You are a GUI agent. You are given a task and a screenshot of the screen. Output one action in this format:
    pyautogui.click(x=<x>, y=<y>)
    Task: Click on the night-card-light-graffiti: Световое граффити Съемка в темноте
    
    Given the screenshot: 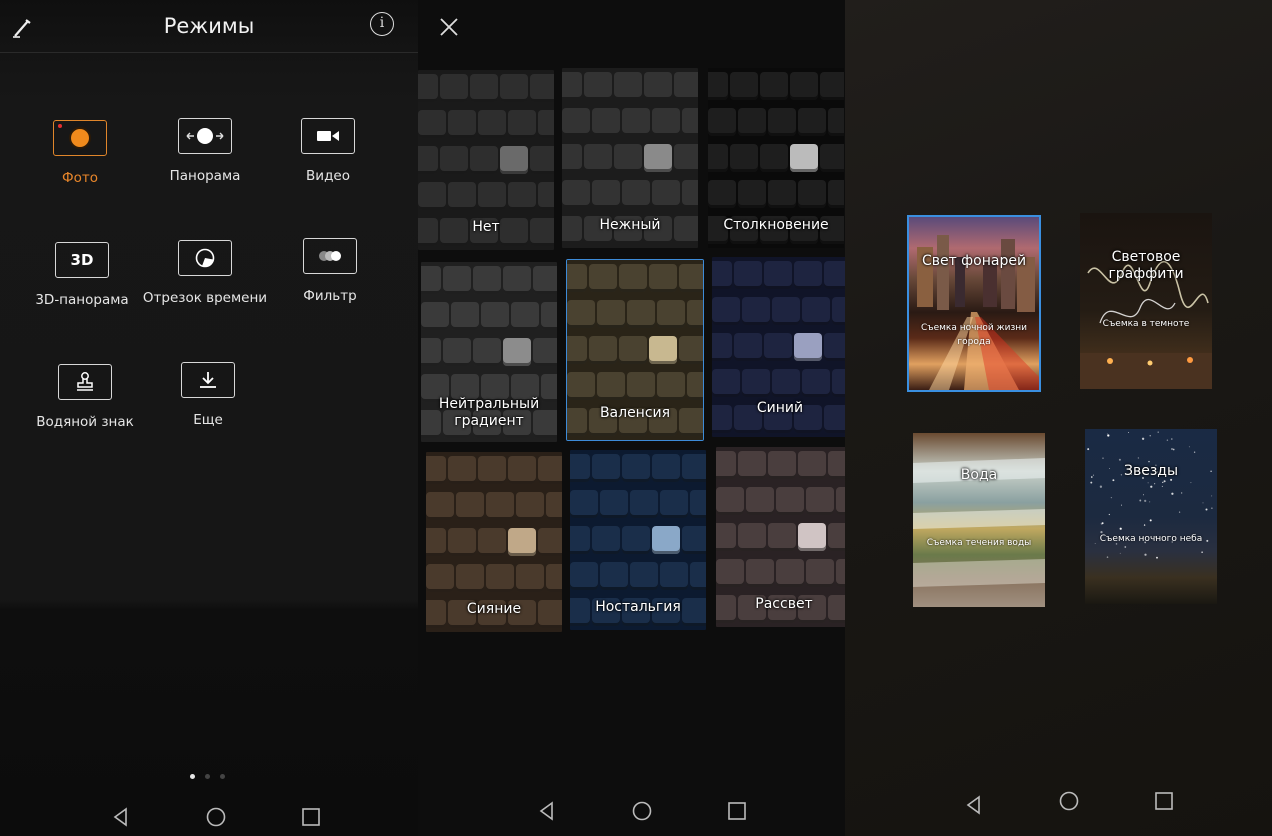 What is the action you would take?
    pyautogui.click(x=1146, y=301)
    